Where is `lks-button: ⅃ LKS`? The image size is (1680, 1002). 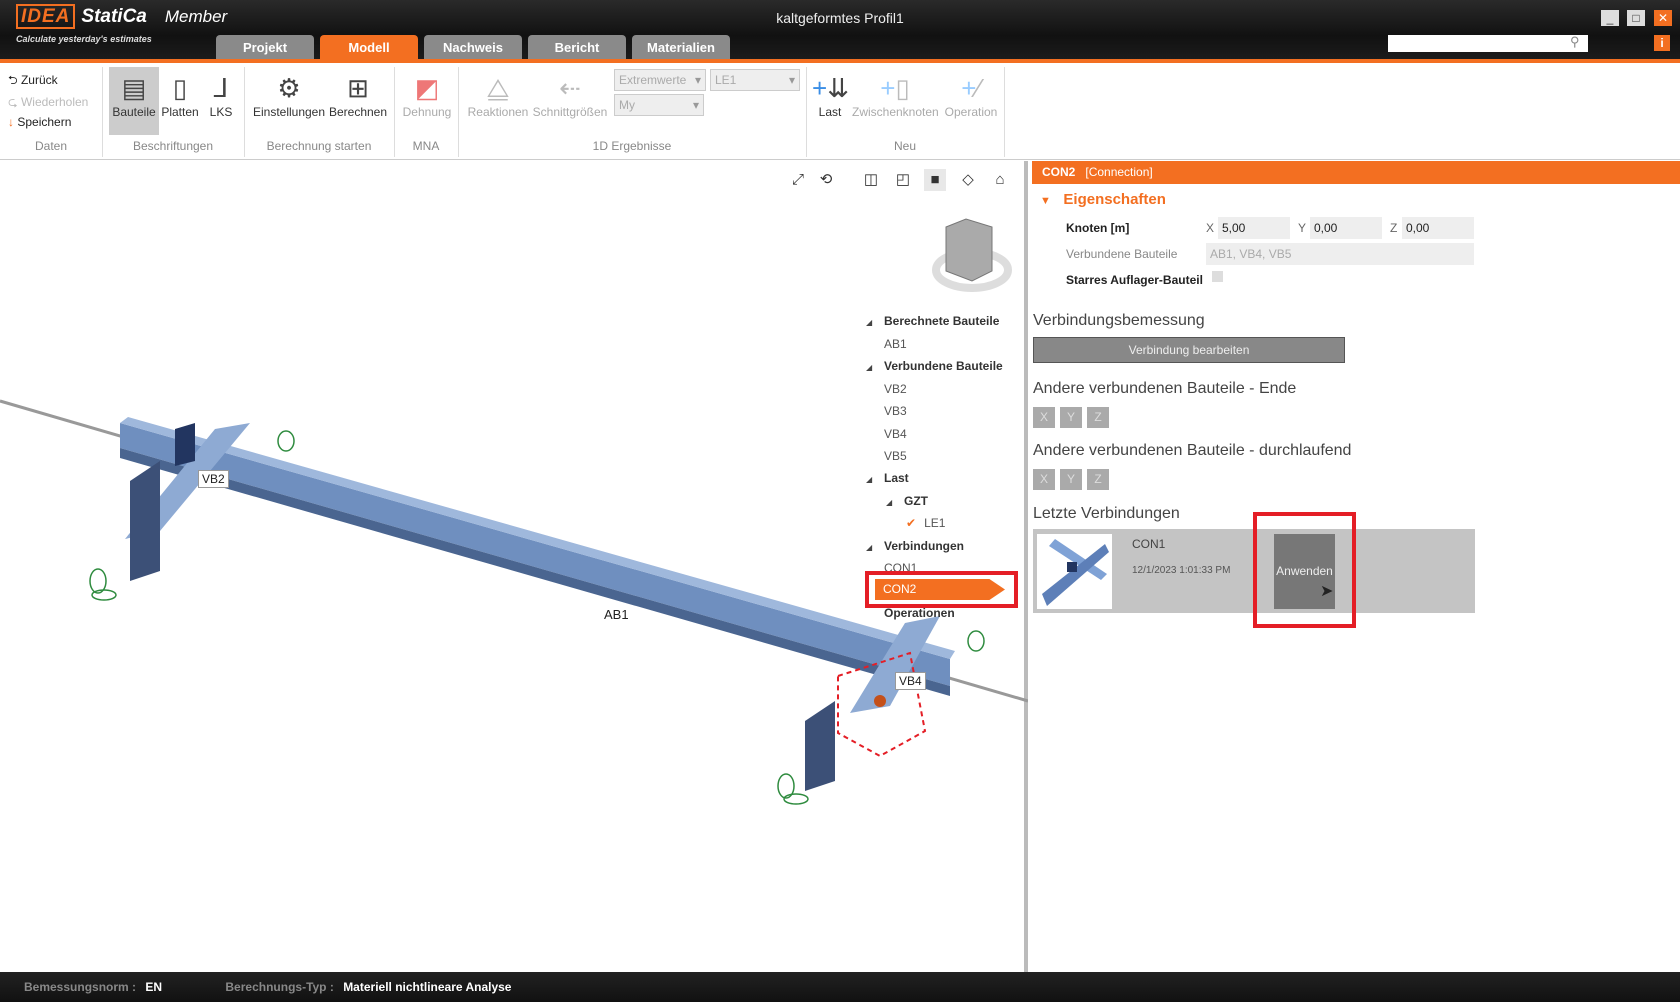
lks-button: ⅃ LKS is located at coordinates (221, 95).